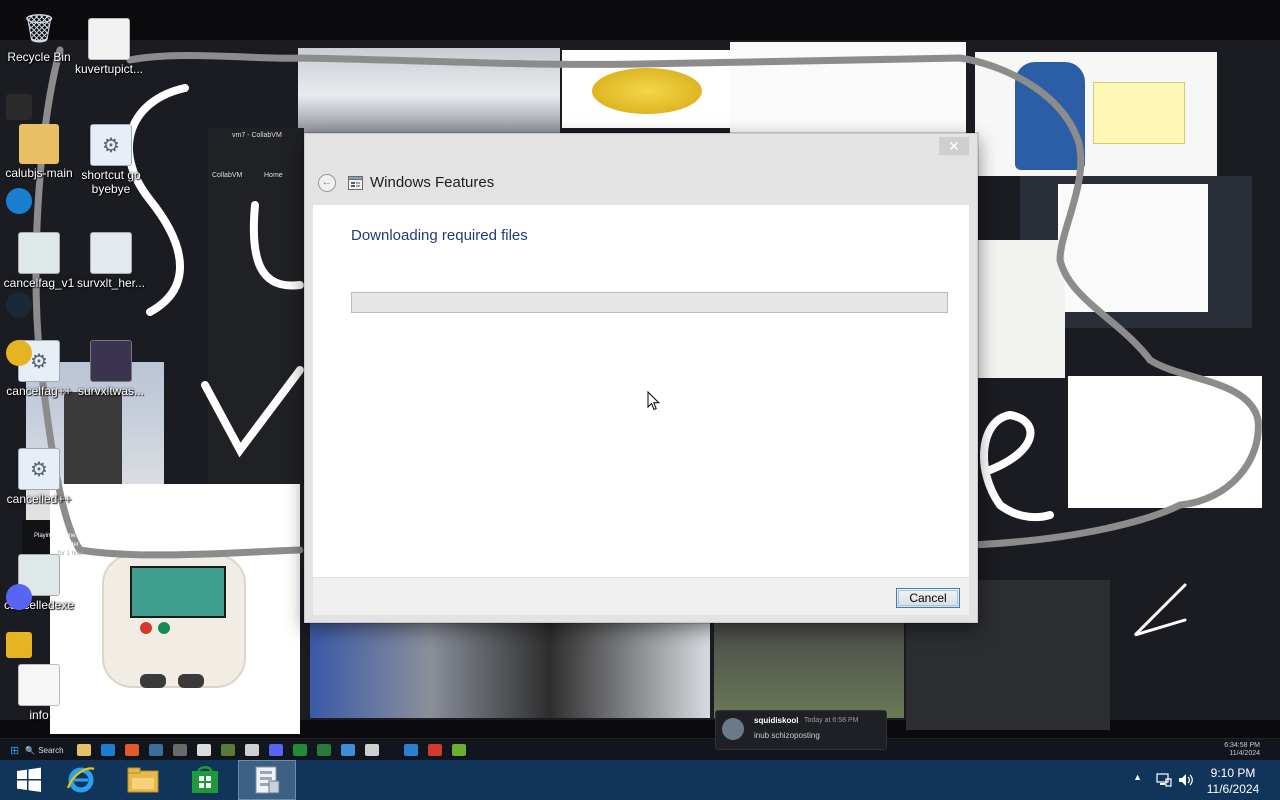 Image resolution: width=1280 pixels, height=800 pixels. I want to click on windows-logo-icon, so click(29, 779).